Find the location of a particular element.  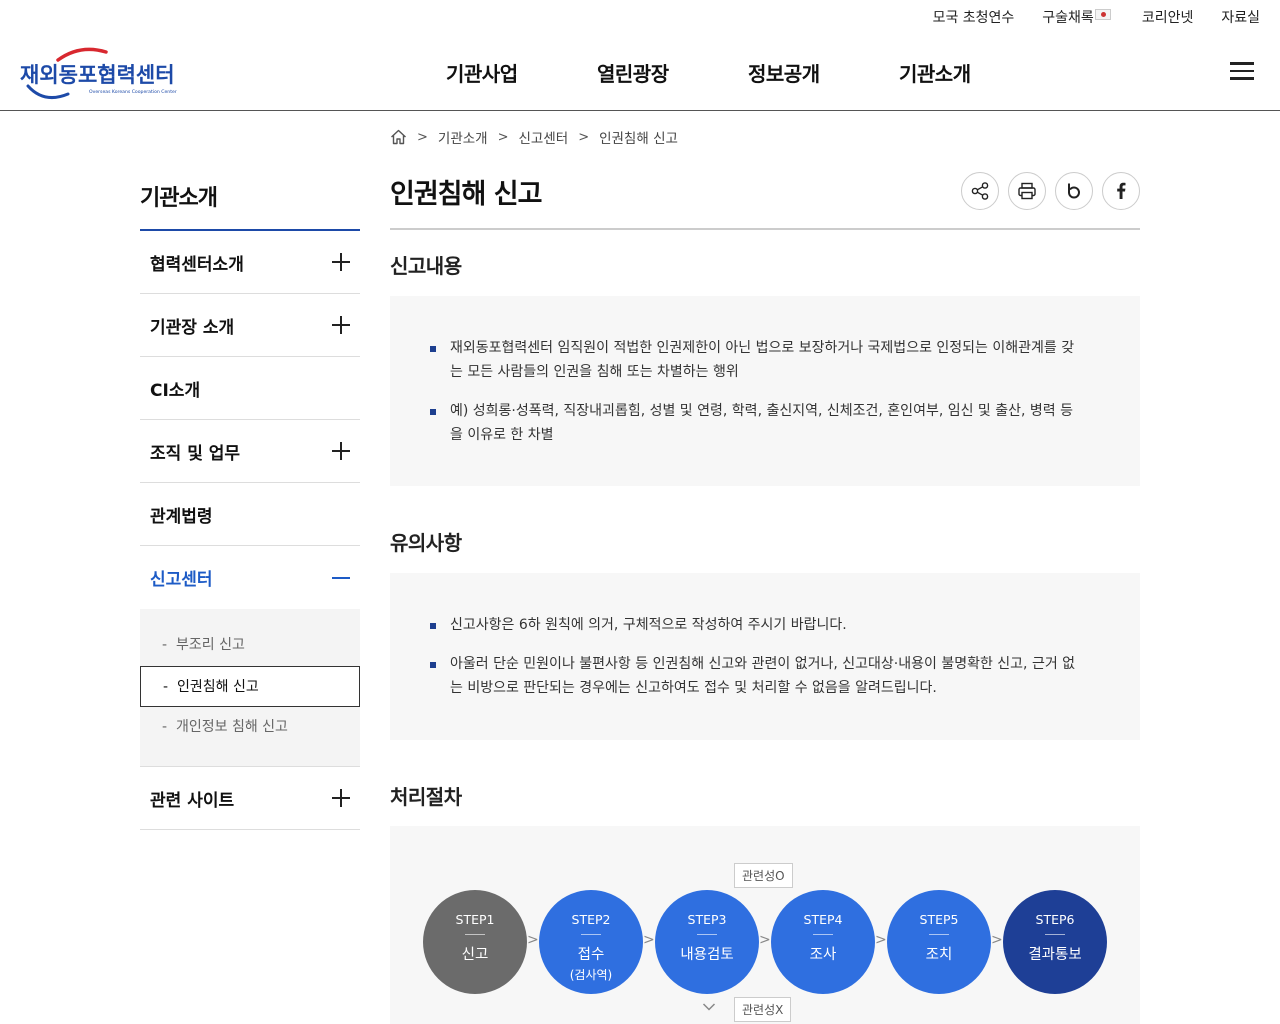

home-icon is located at coordinates (398, 137).